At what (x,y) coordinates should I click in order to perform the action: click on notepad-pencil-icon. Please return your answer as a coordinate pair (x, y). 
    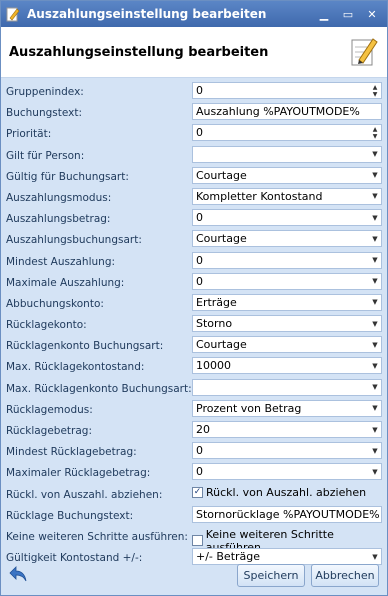
    Looking at the image, I should click on (13, 14).